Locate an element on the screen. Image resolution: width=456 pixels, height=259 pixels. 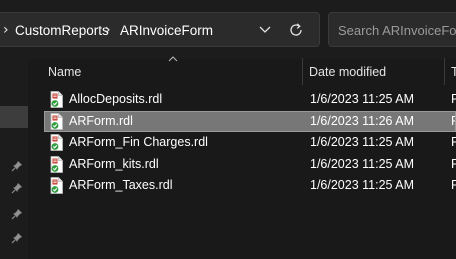
file-row: AllocDeposits.rdl 1/6/2023 11:25 AM F is located at coordinates (250, 99).